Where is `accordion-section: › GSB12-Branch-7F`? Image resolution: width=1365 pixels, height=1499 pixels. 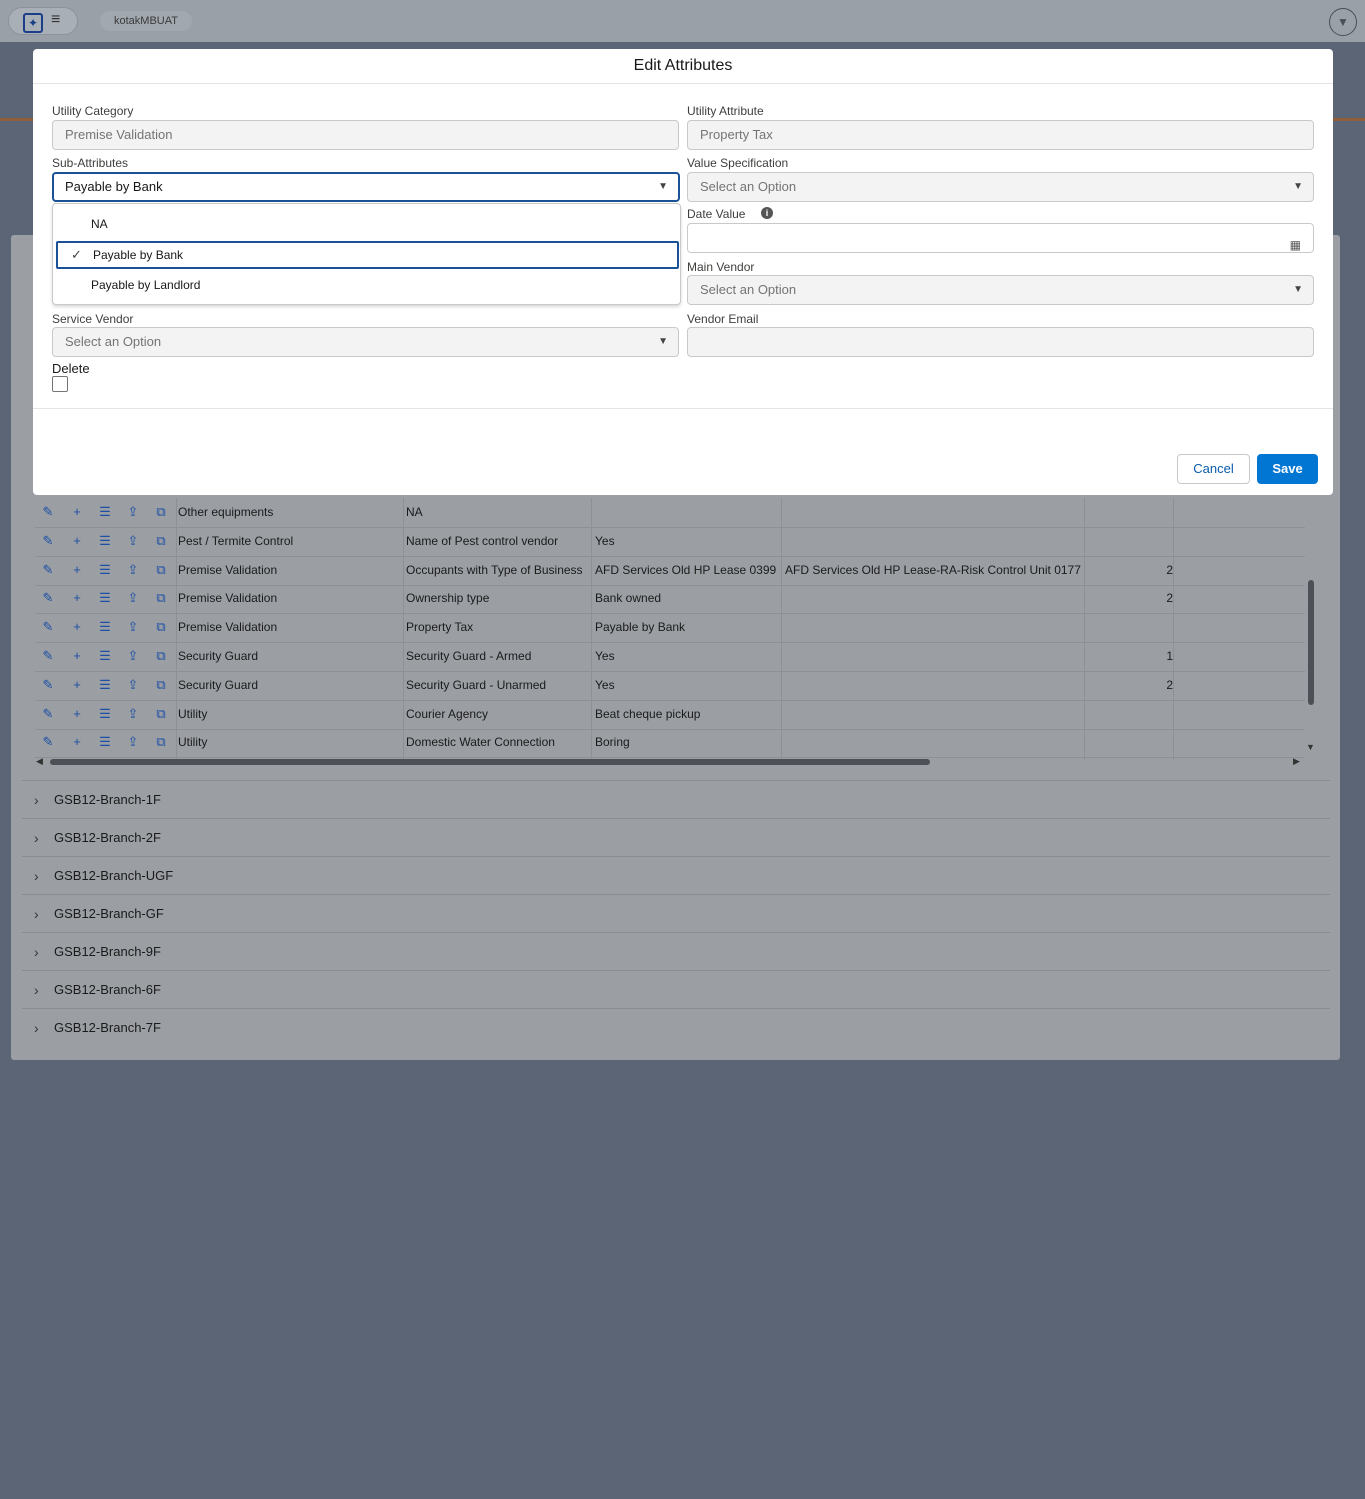
accordion-section: › GSB12-Branch-7F is located at coordinates (676, 1027).